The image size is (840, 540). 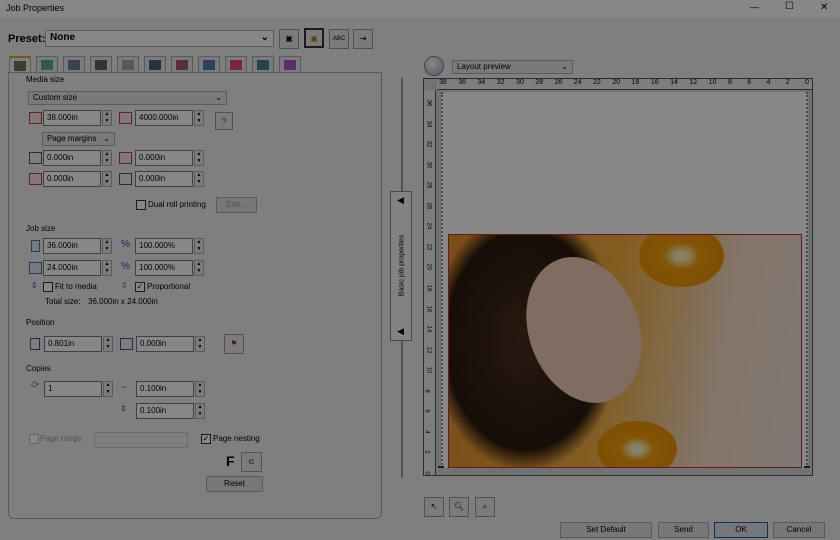 I want to click on job-height-input: 24.000in, so click(x=72, y=268).